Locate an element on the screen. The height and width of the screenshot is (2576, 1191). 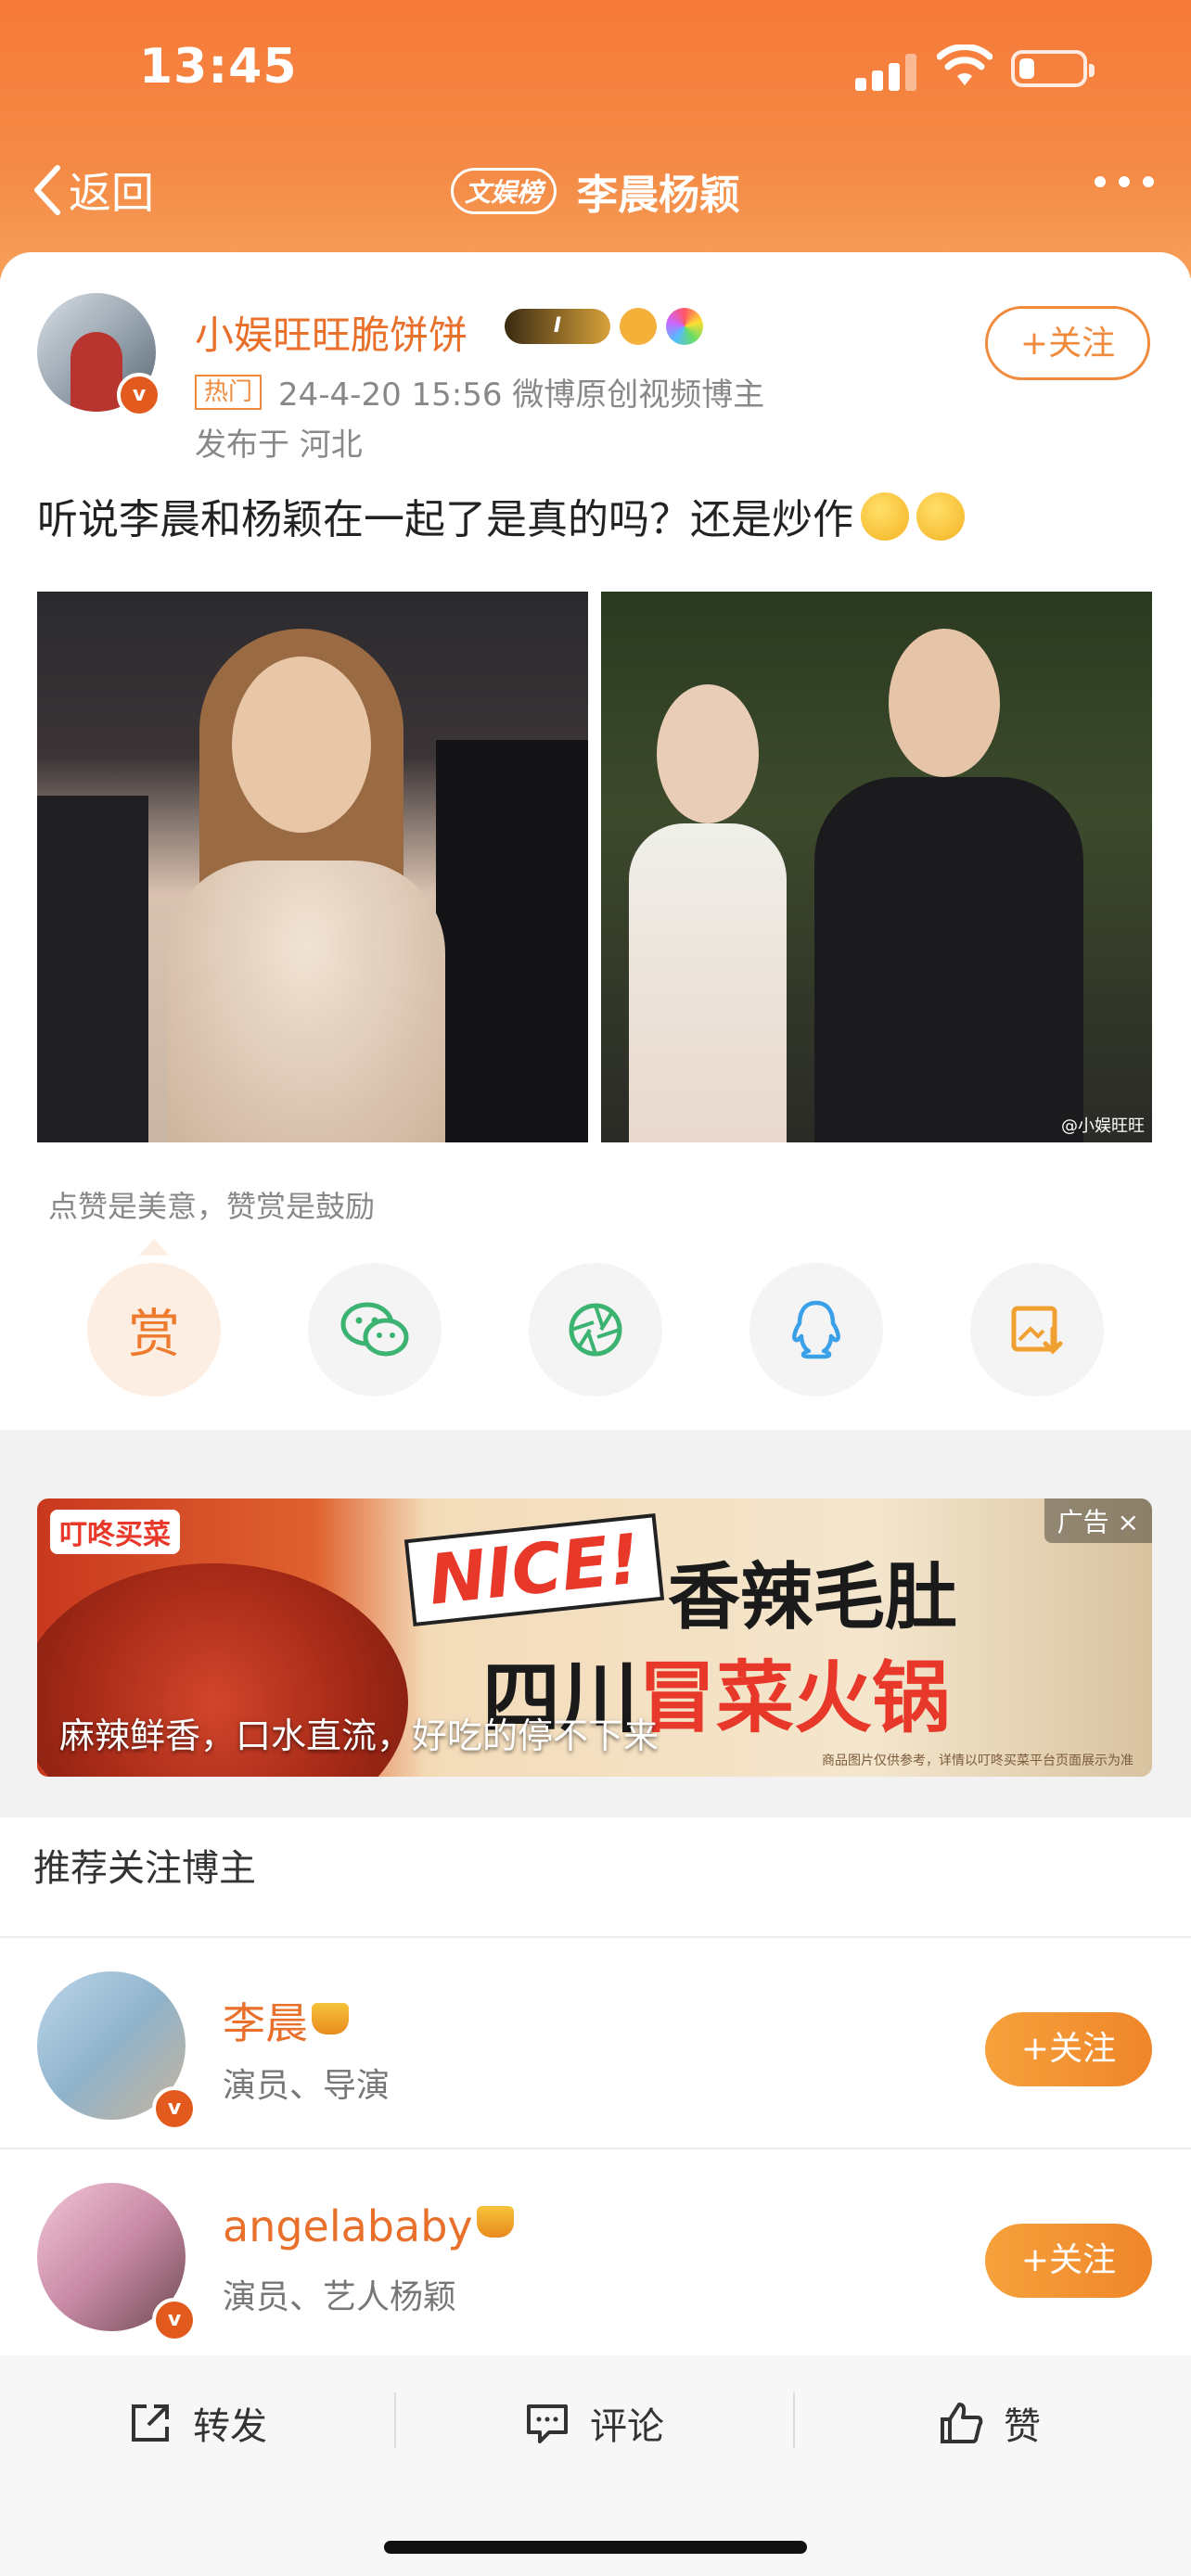
camera-aperture-icon is located at coordinates (595, 1330).